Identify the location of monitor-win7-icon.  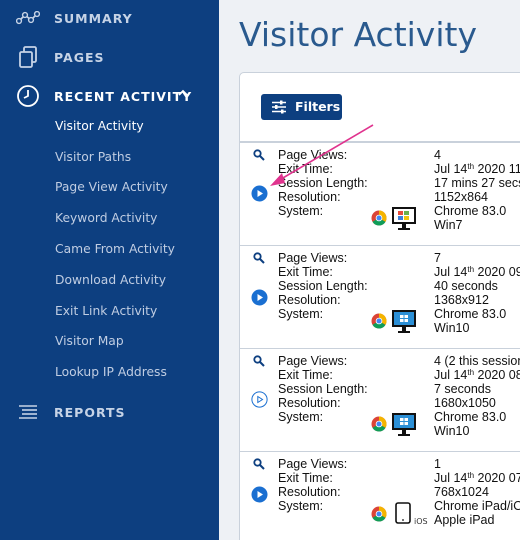
(404, 218).